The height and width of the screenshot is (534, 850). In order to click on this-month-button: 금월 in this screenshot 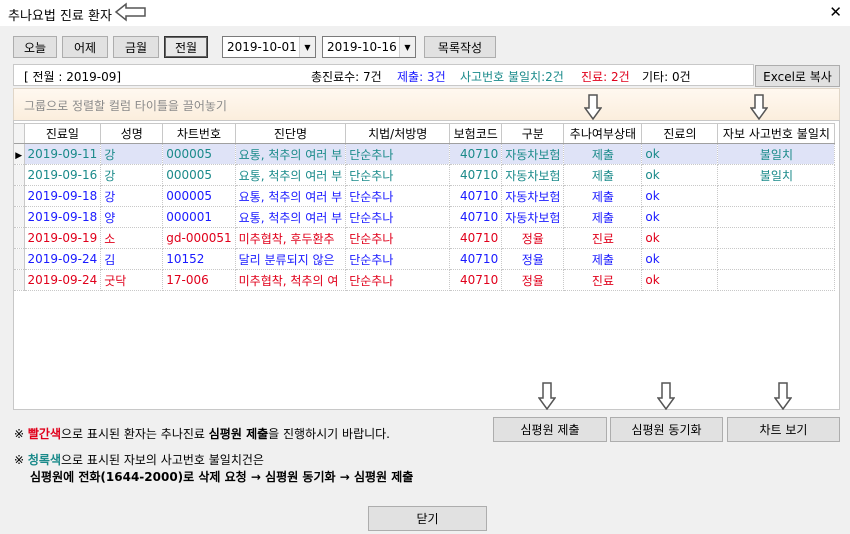, I will do `click(136, 47)`.